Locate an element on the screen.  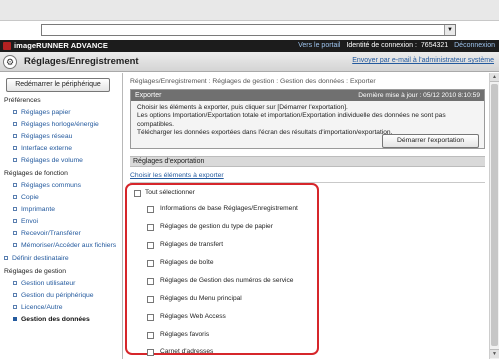
sidebar-item-data-management: Gestion des données is located at coordinates (60, 320).